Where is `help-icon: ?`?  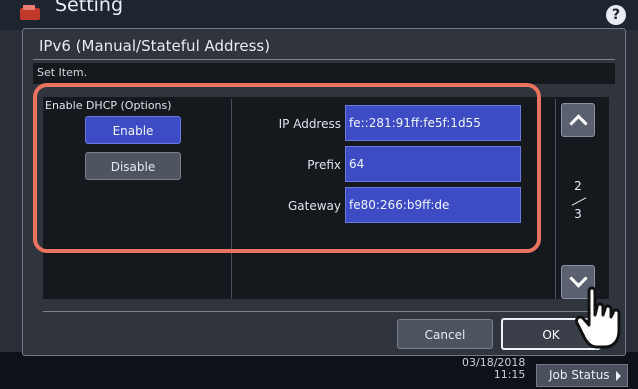
help-icon: ? is located at coordinates (616, 15).